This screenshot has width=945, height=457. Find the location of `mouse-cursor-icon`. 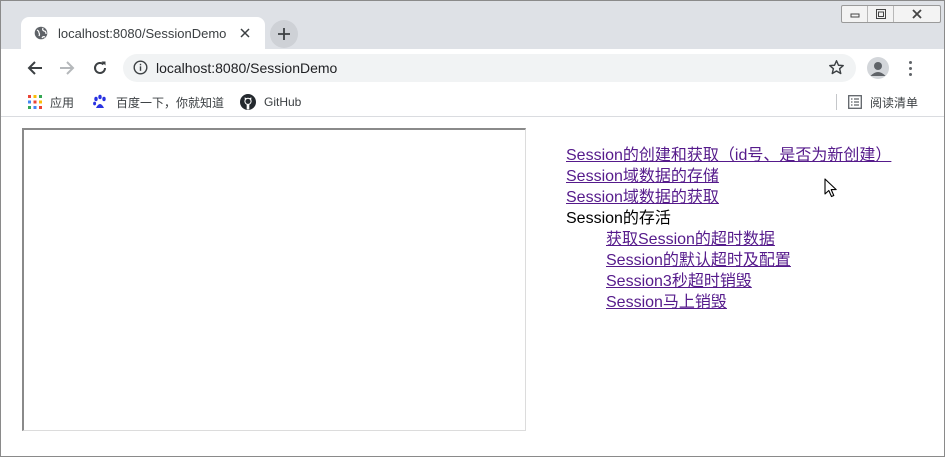

mouse-cursor-icon is located at coordinates (831, 190).